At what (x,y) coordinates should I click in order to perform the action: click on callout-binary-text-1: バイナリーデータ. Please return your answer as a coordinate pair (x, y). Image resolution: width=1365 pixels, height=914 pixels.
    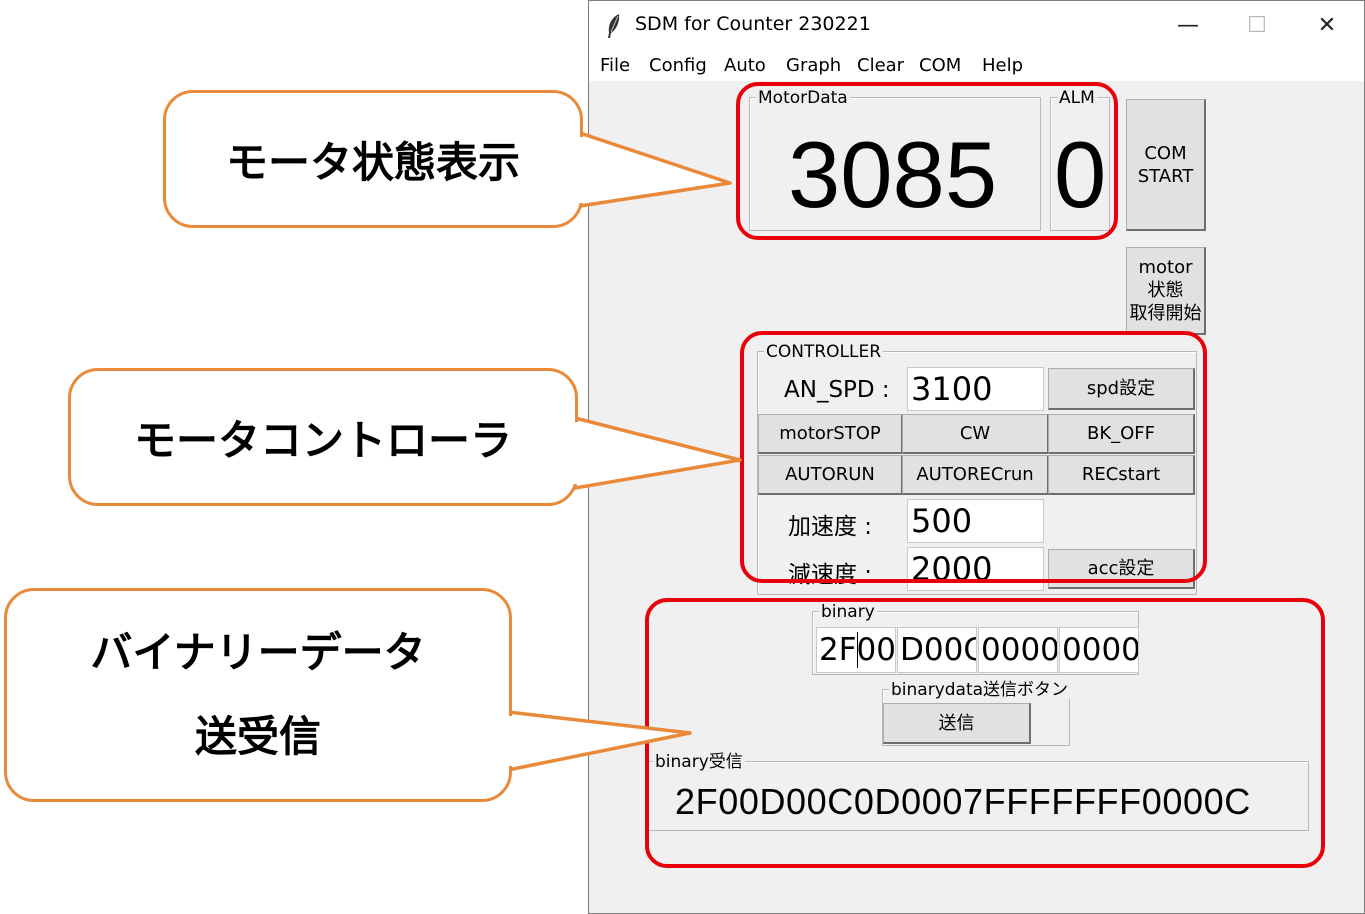
    Looking at the image, I should click on (258, 652).